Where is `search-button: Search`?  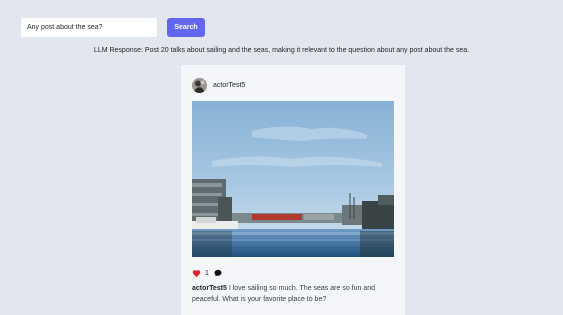
search-button: Search is located at coordinates (186, 27).